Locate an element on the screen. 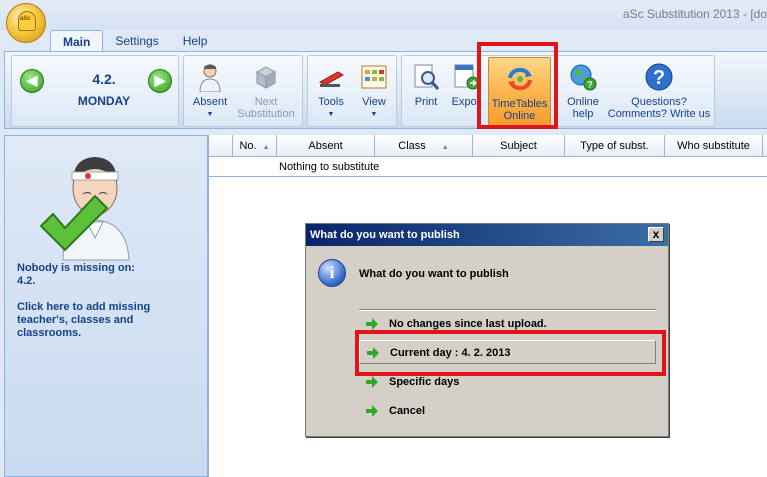  add-missing-link-line3: classrooms. is located at coordinates (49, 333).